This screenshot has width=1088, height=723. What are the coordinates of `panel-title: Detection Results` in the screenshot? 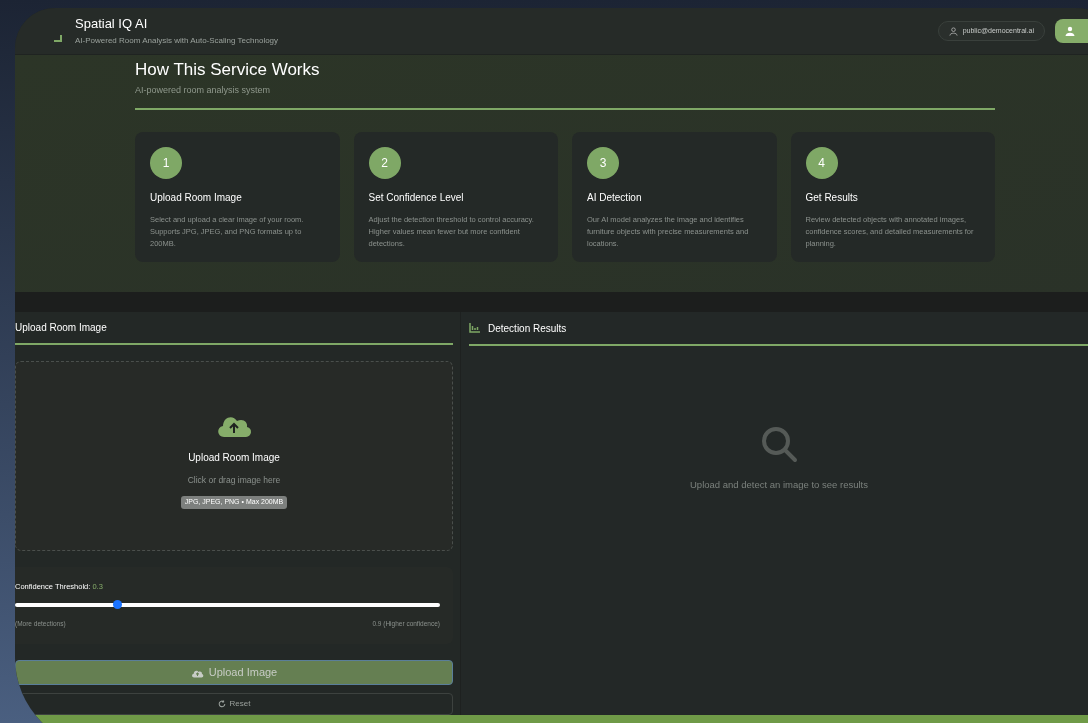 It's located at (527, 328).